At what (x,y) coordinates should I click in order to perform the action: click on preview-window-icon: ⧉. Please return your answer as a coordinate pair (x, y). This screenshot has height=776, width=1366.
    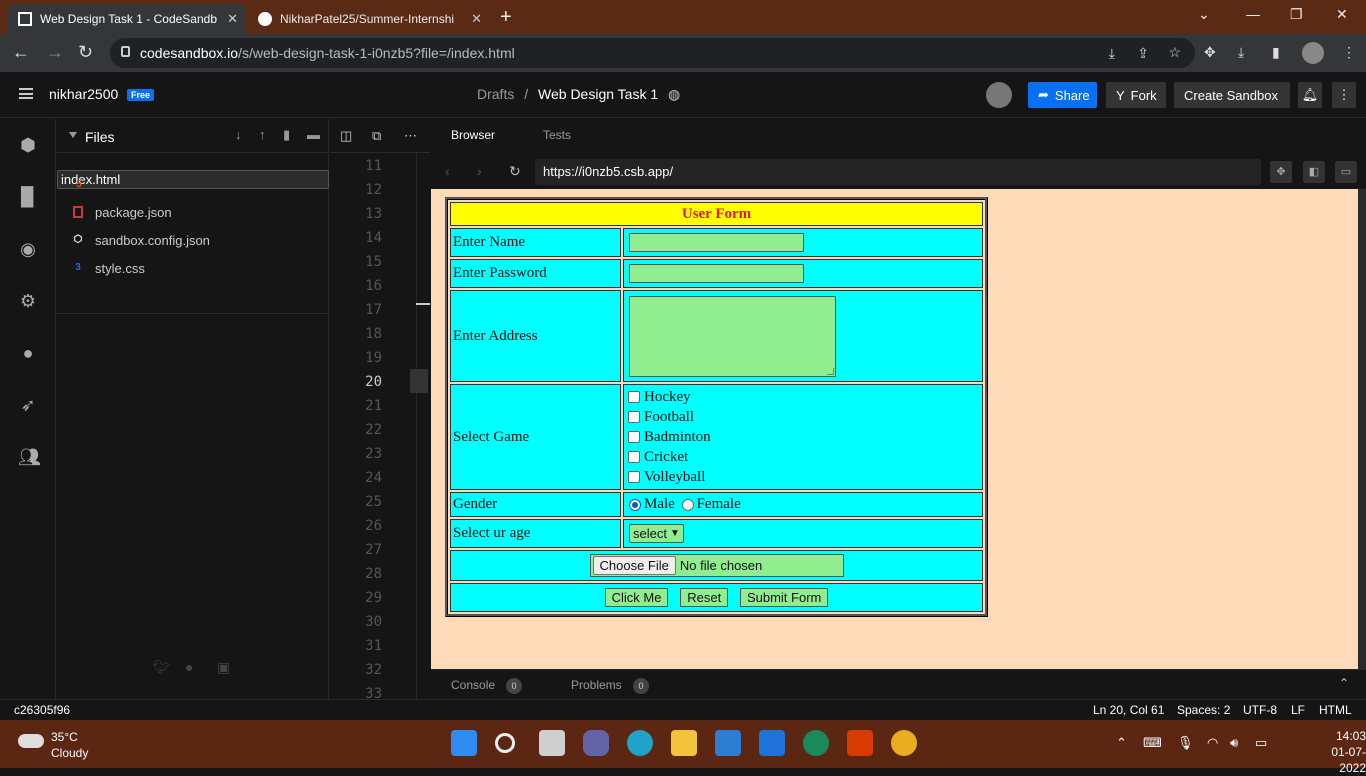
    Looking at the image, I should click on (376, 136).